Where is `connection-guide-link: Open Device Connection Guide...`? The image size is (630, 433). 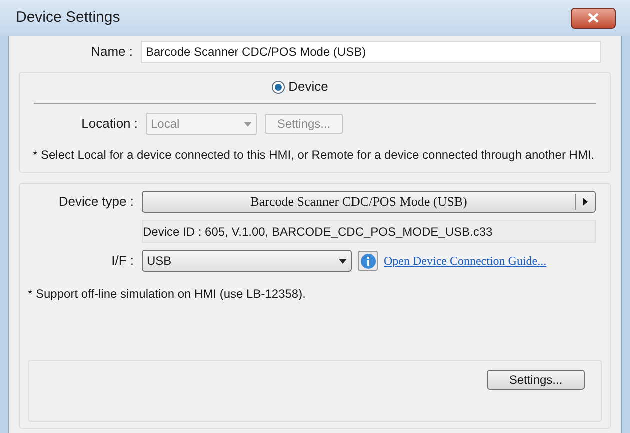
connection-guide-link: Open Device Connection Guide... is located at coordinates (465, 261).